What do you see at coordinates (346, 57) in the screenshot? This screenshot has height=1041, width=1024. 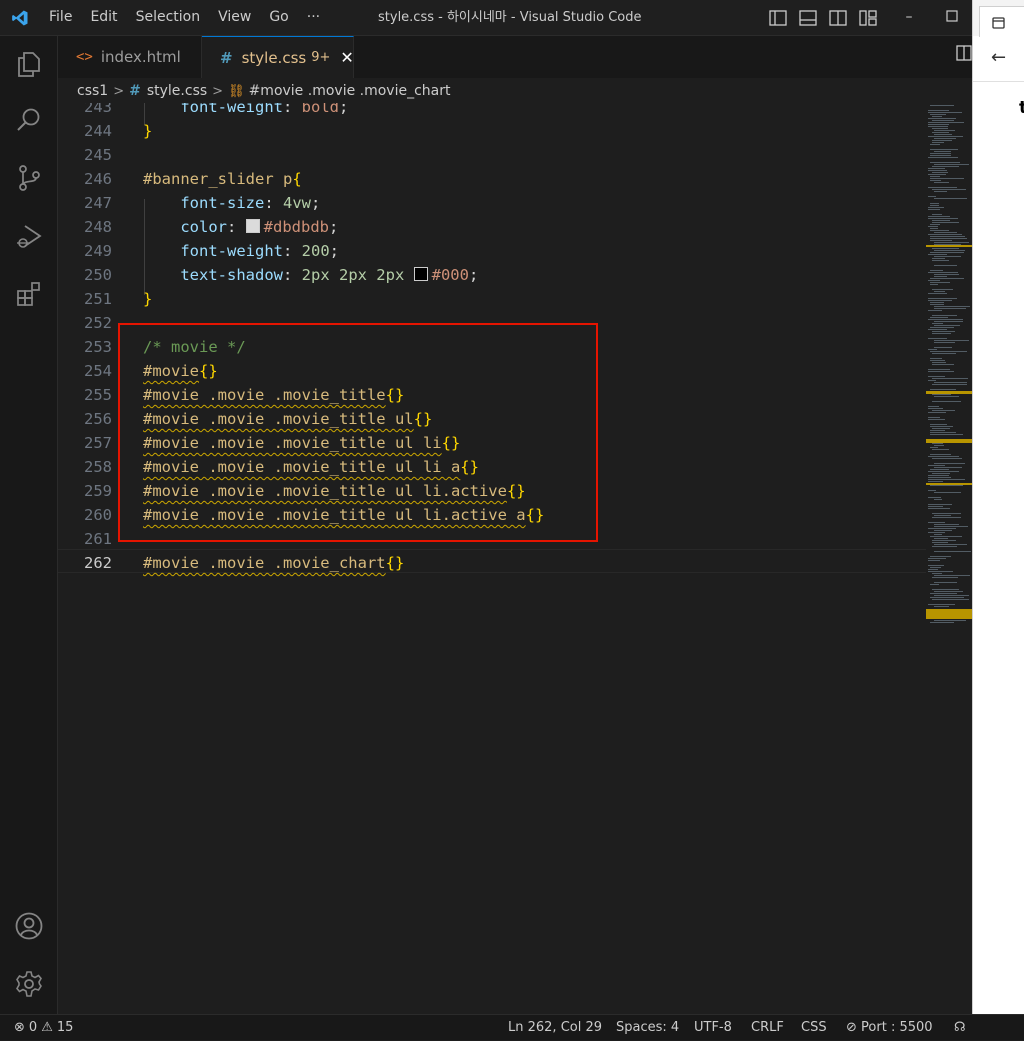 I see `close-icon: ✕` at bounding box center [346, 57].